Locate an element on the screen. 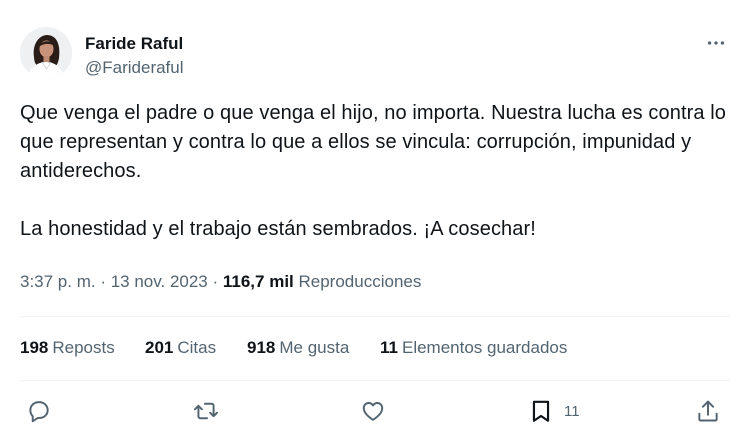 This screenshot has width=749, height=430. quotes-label: Citas is located at coordinates (197, 347).